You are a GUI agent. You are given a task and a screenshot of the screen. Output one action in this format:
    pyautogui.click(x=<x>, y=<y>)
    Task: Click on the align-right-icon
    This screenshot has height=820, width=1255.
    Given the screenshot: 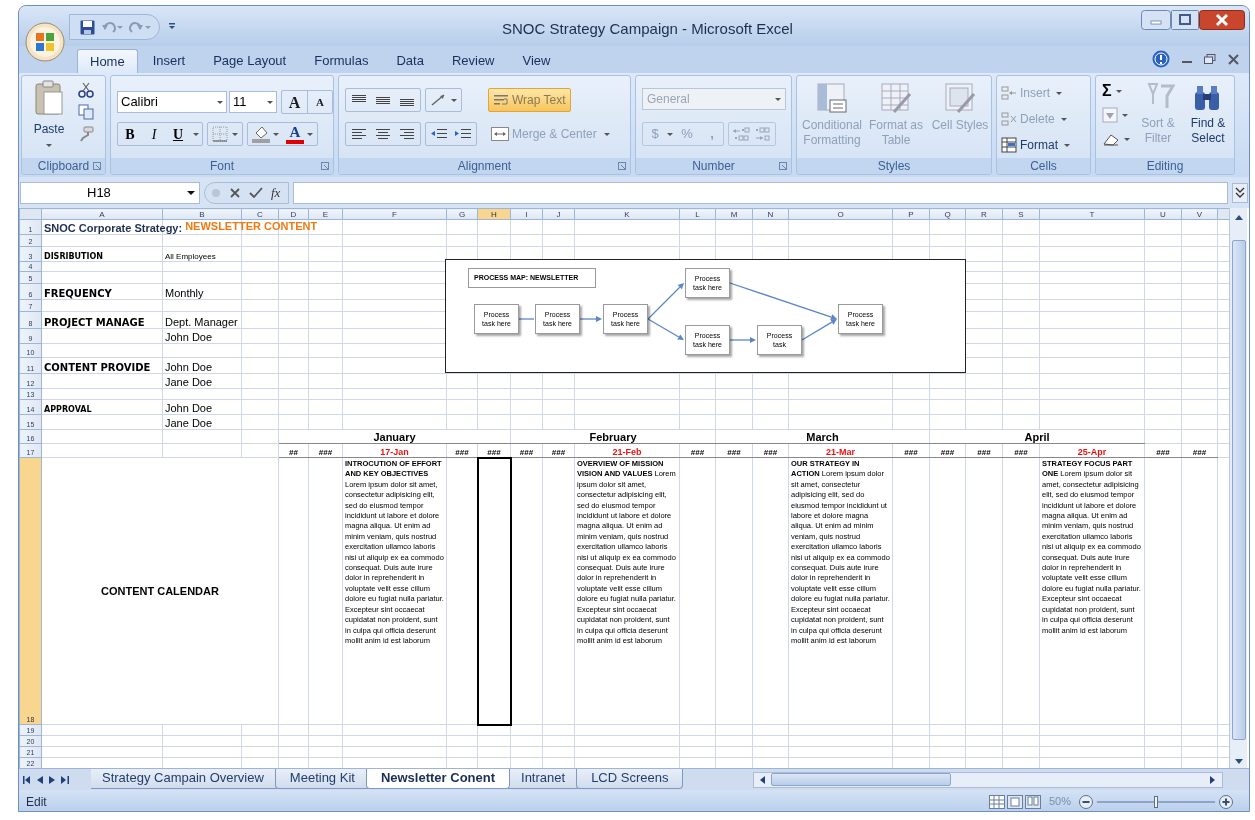 What is the action you would take?
    pyautogui.click(x=407, y=134)
    